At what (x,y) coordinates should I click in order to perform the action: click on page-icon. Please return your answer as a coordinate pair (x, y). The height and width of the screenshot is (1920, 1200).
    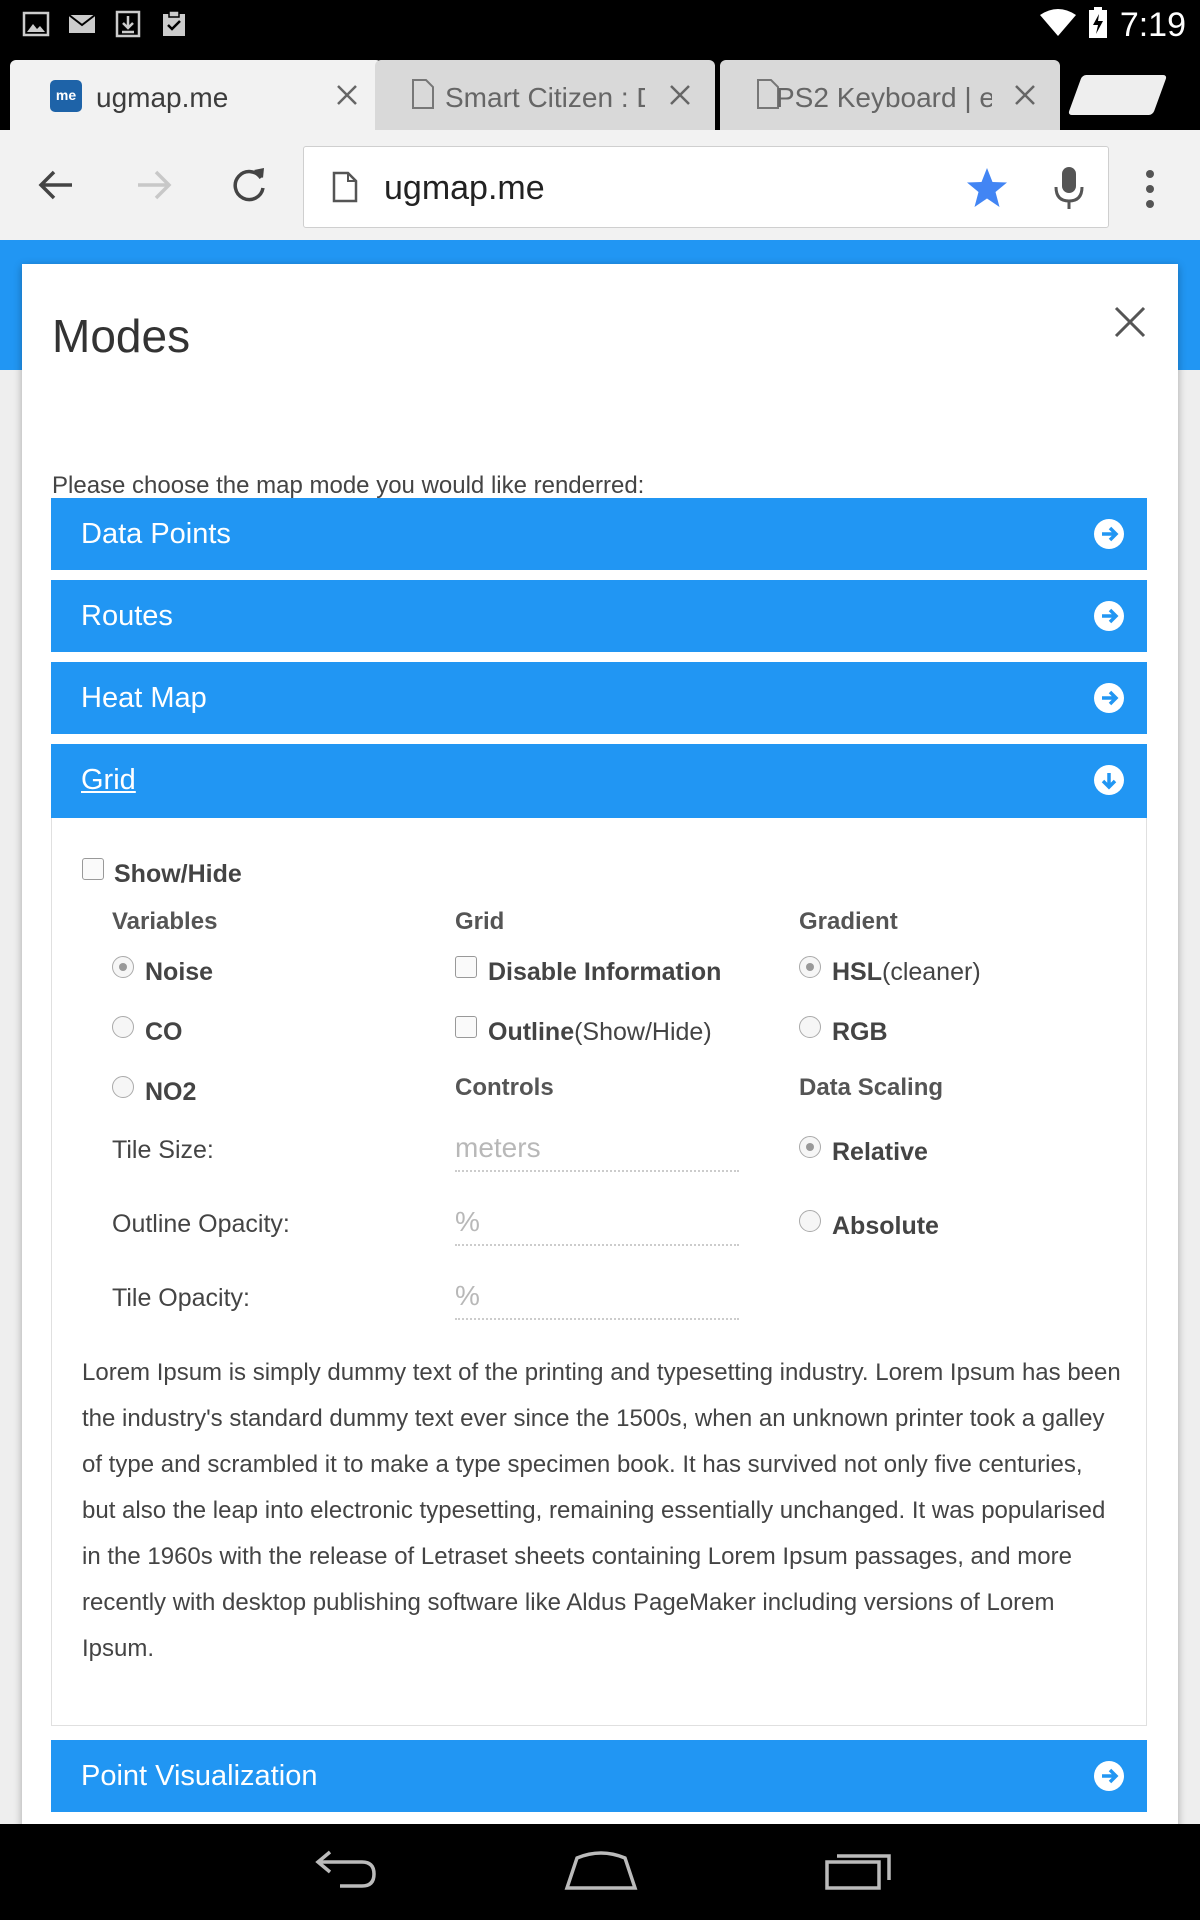
    Looking at the image, I should click on (423, 94).